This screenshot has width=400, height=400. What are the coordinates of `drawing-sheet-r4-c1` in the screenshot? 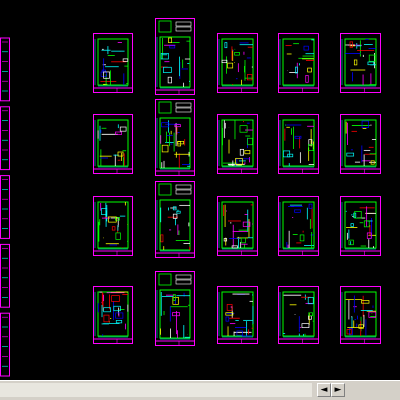 It's located at (113, 315).